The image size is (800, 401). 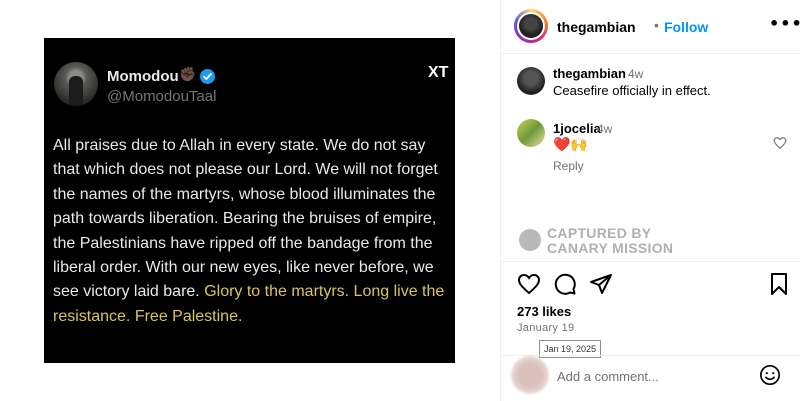 I want to click on bookmark-icon, so click(x=779, y=286).